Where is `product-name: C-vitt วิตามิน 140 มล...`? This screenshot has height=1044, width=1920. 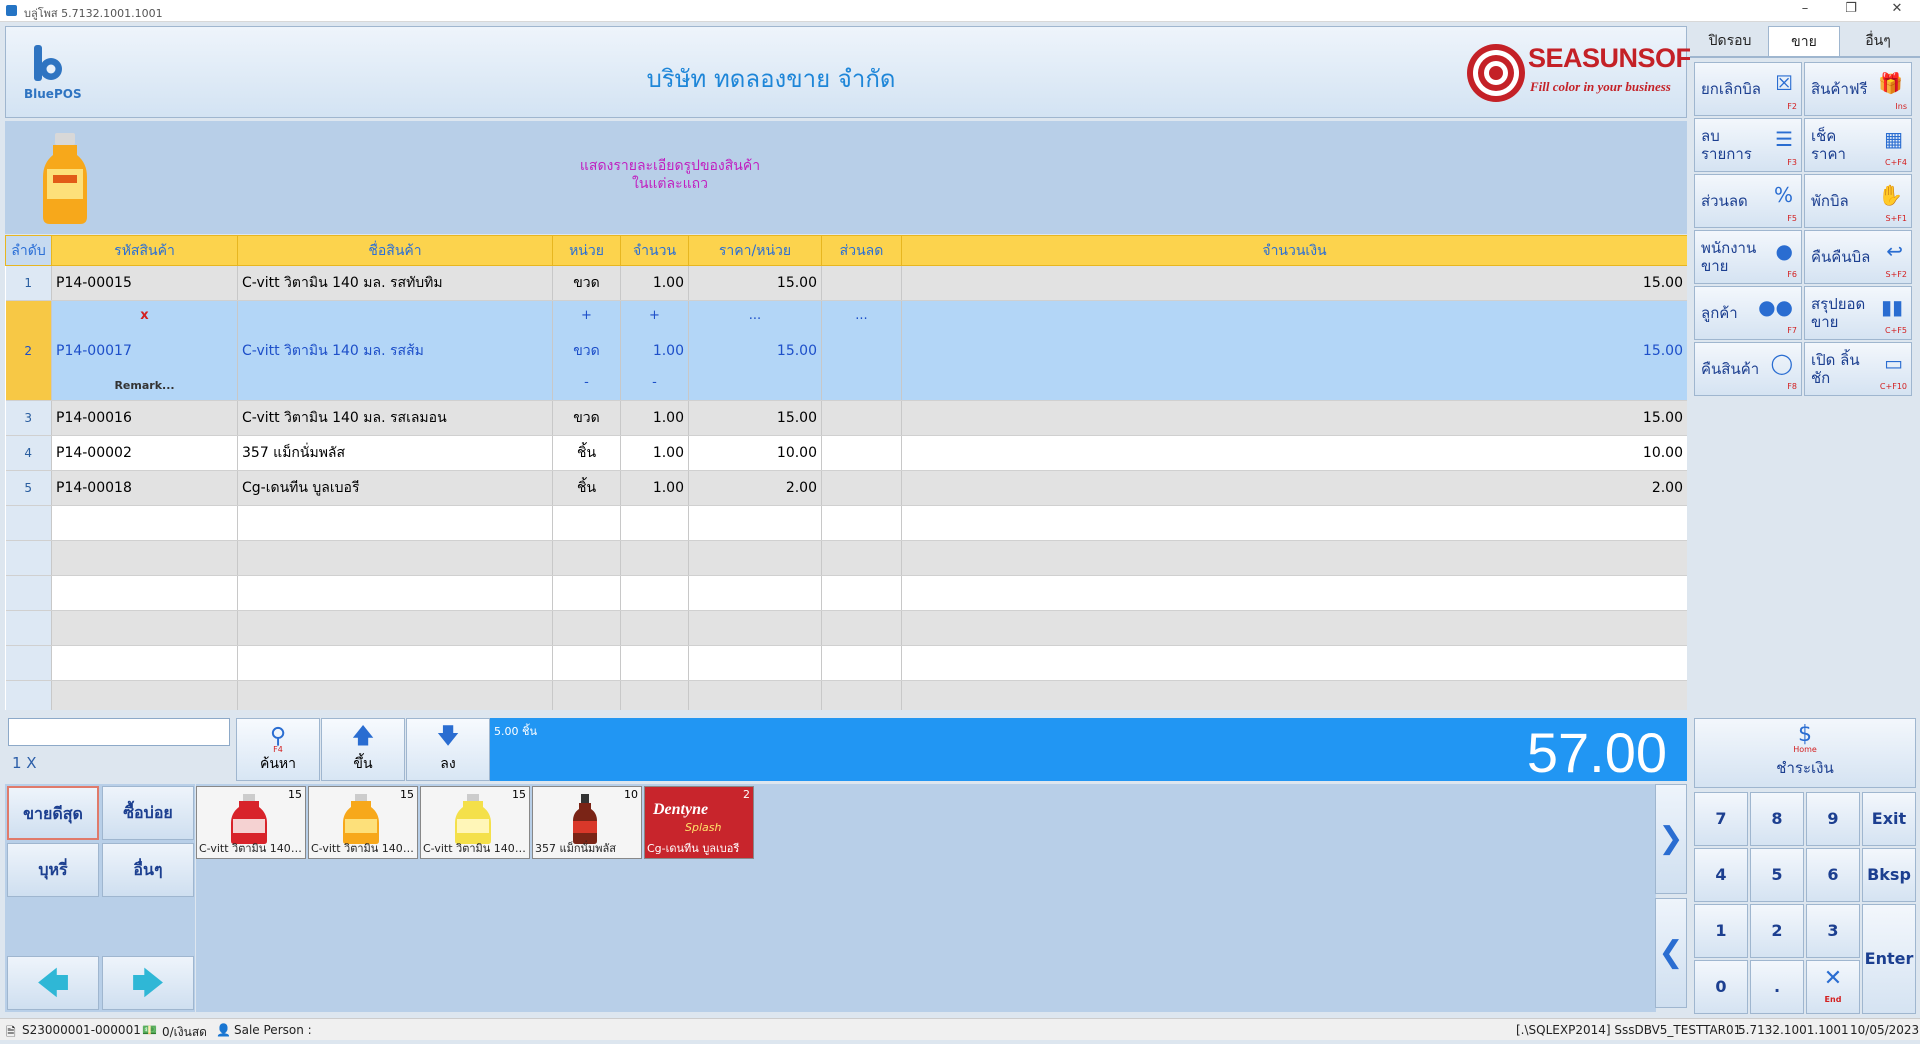 product-name: C-vitt วิตามิน 140 มล... is located at coordinates (251, 848).